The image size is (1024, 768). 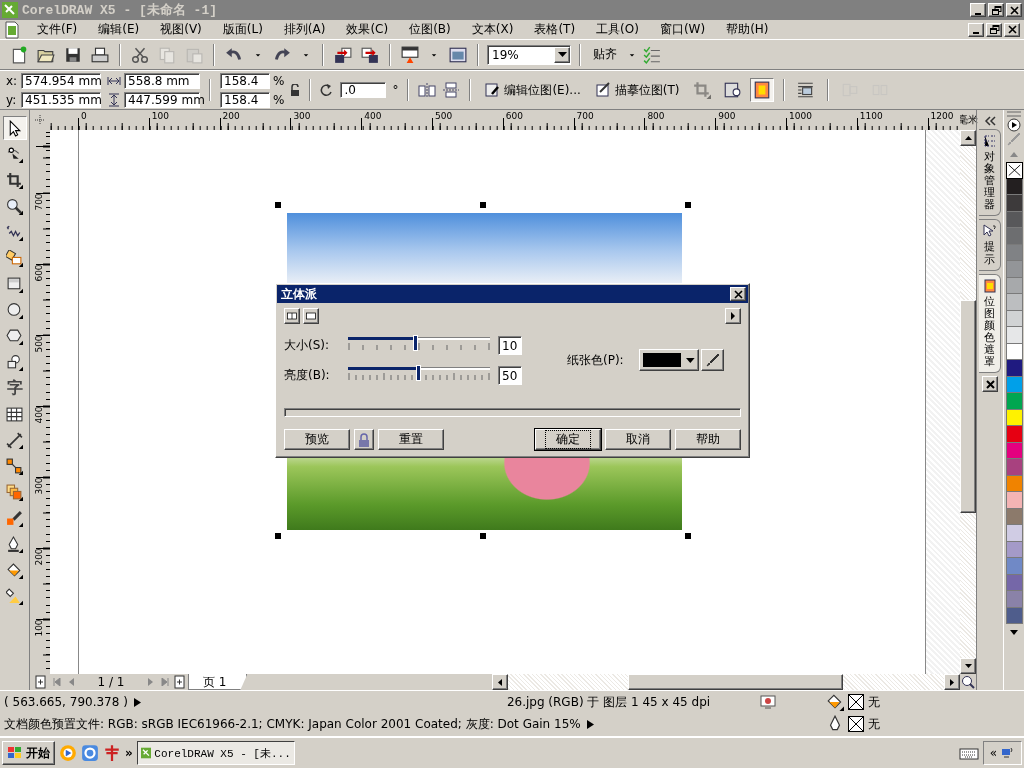 I want to click on scroll-down-button, so click(x=968, y=666).